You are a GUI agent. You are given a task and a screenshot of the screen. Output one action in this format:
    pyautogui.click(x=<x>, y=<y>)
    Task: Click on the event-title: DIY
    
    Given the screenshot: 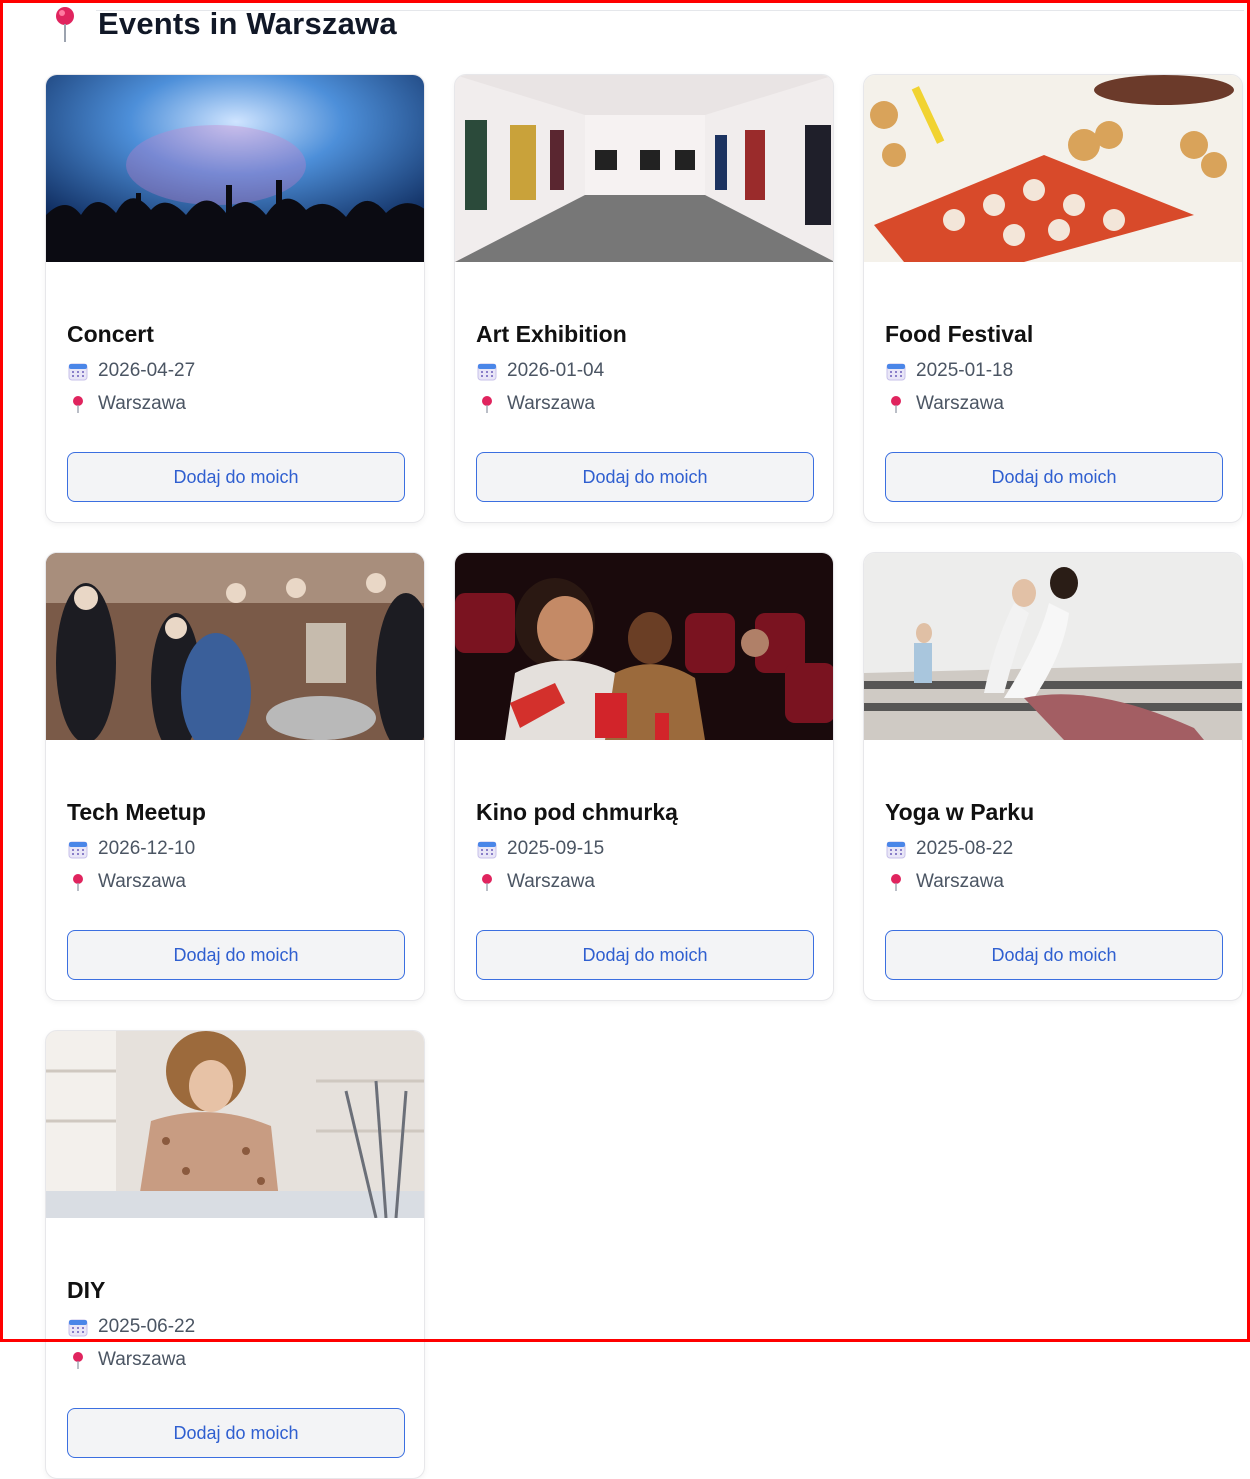 What is the action you would take?
    pyautogui.click(x=86, y=1290)
    